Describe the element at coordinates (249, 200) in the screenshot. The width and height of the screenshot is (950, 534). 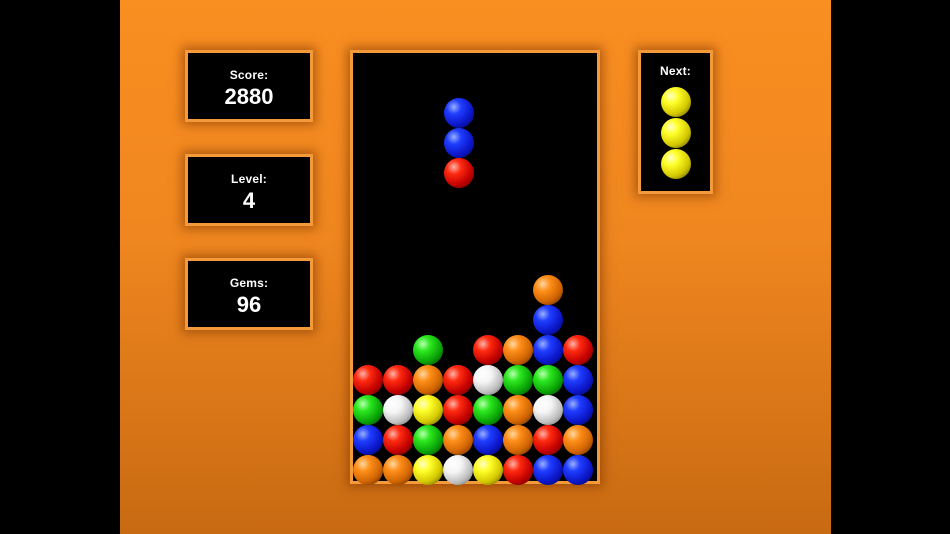
I see `level-value: 4` at that location.